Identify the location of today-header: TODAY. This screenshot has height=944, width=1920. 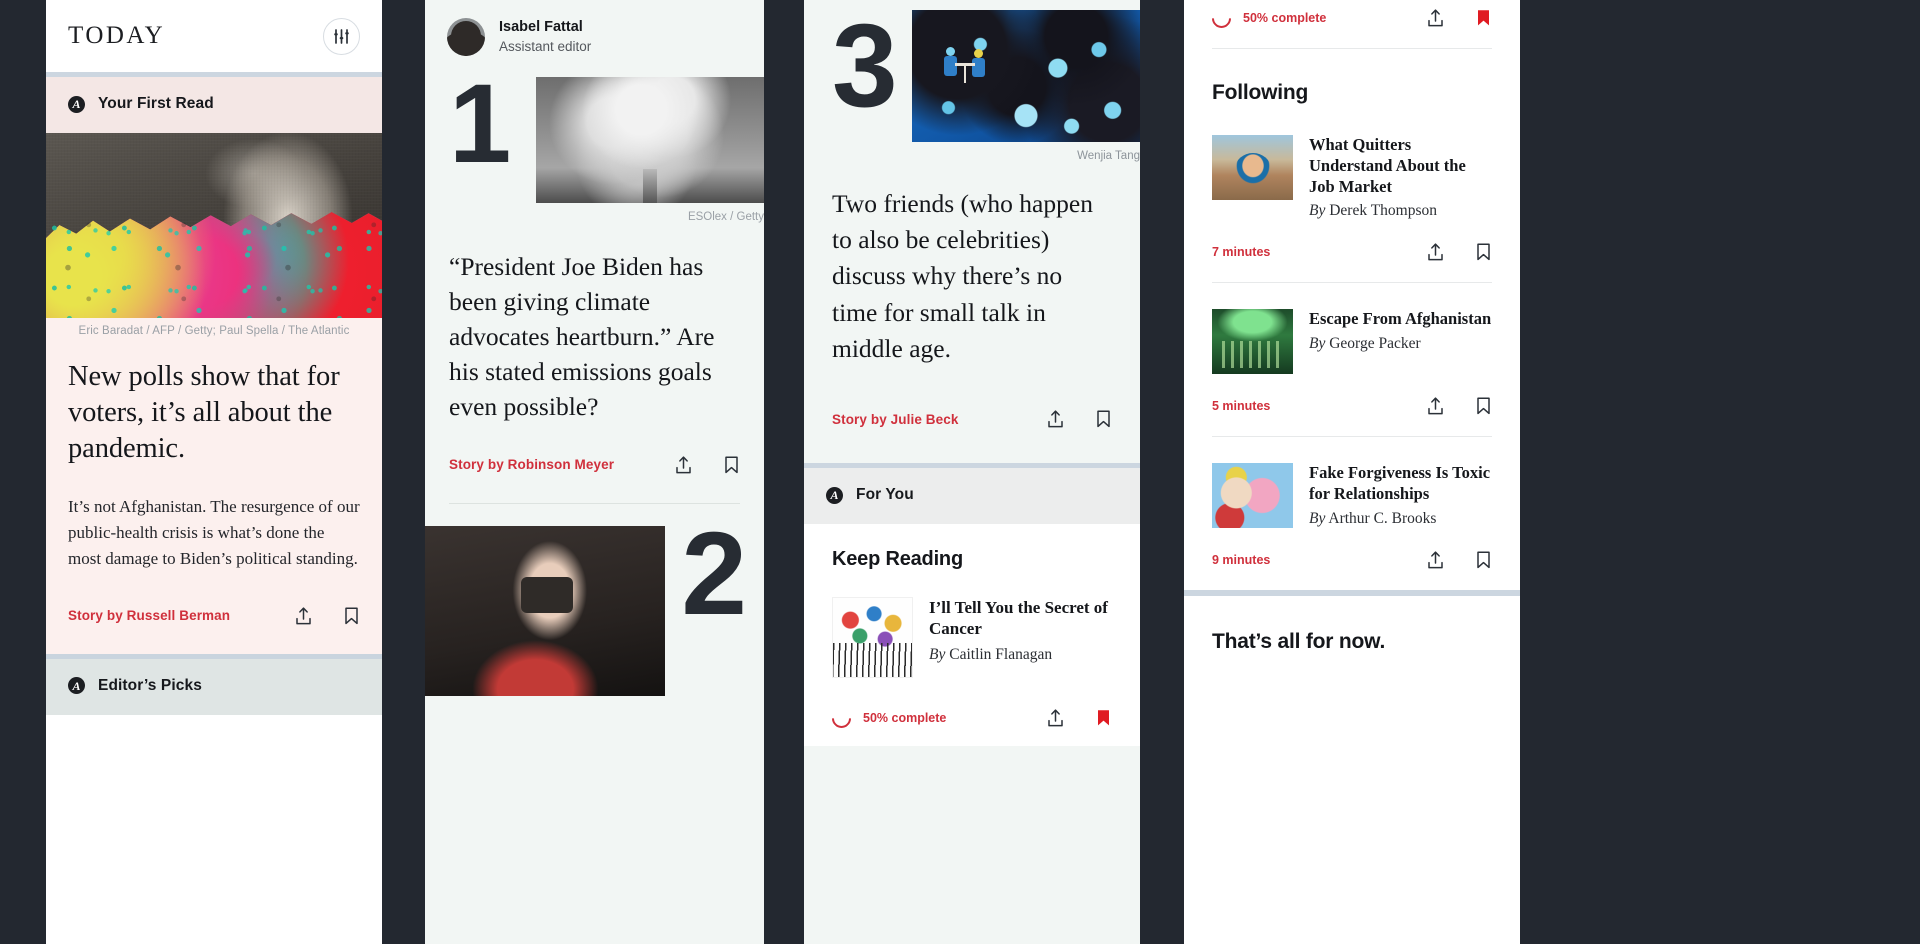
(214, 36).